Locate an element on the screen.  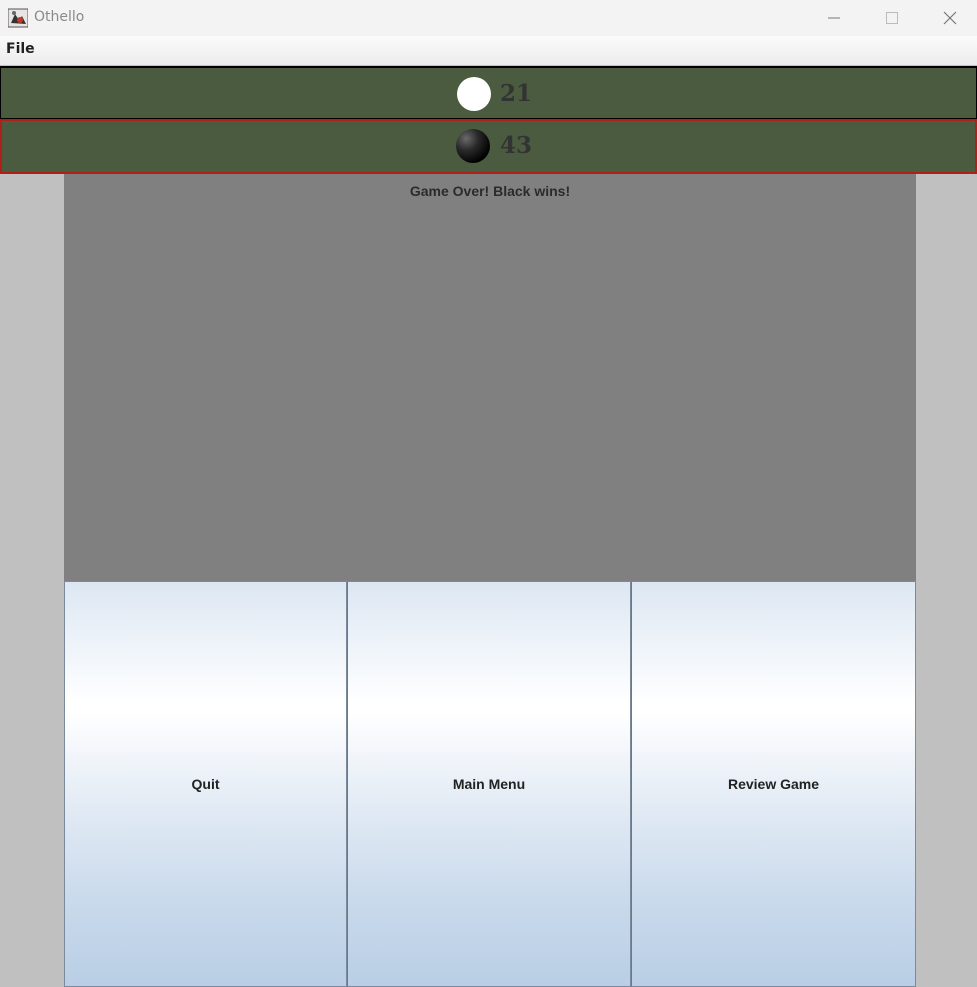
maximize-button is located at coordinates (892, 18).